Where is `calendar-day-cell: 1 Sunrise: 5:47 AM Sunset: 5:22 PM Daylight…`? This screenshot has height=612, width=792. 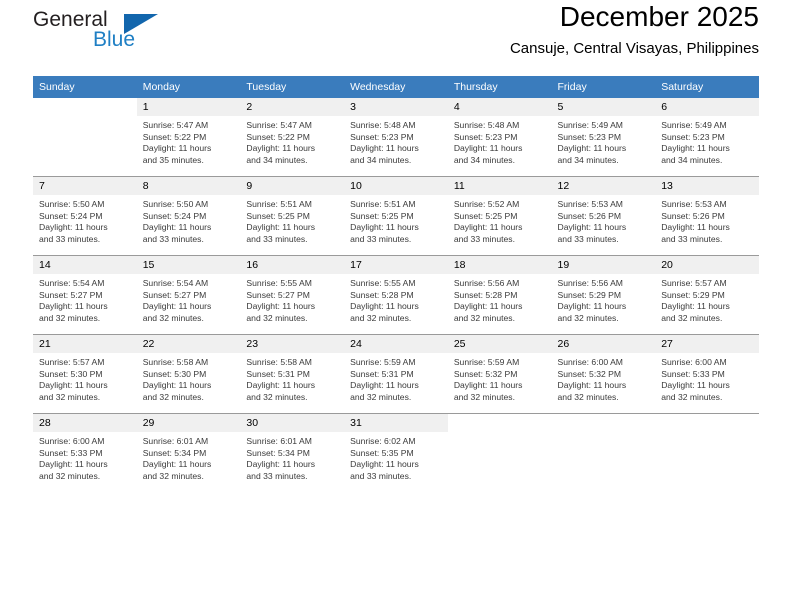 calendar-day-cell: 1 Sunrise: 5:47 AM Sunset: 5:22 PM Daylight… is located at coordinates (188, 137).